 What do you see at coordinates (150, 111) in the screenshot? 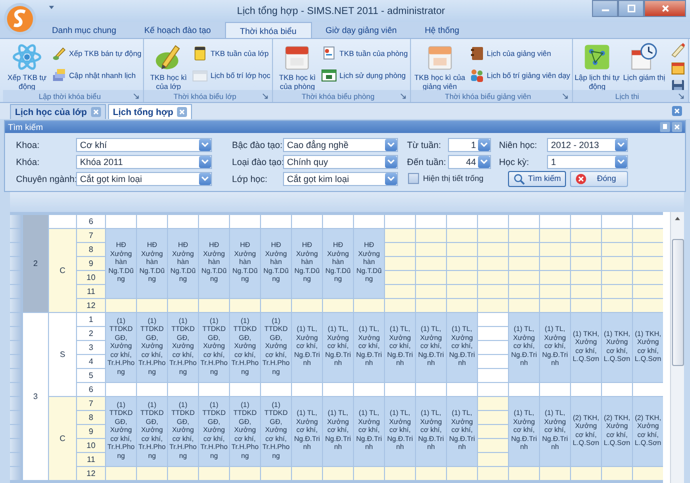
I see `document-tab: Lịch tổng hợp` at bounding box center [150, 111].